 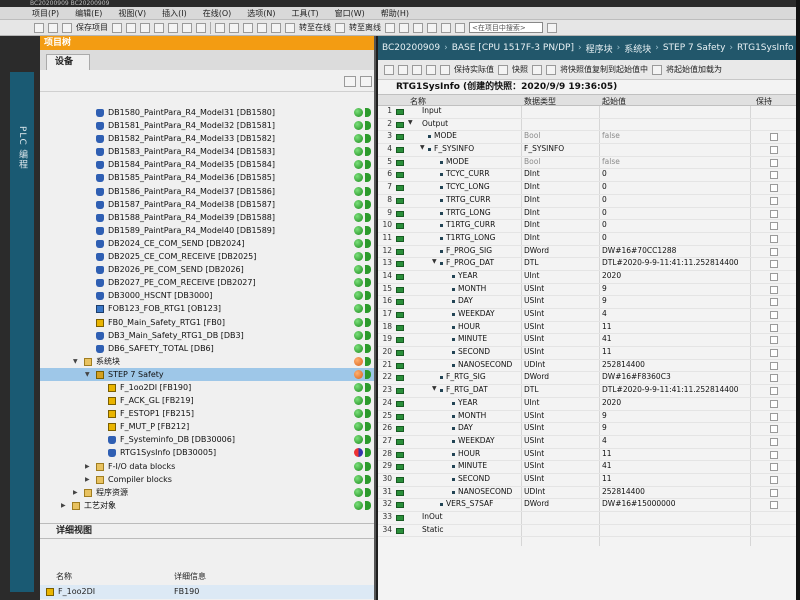 I want to click on row-start-value: 252814400, so click(x=623, y=364).